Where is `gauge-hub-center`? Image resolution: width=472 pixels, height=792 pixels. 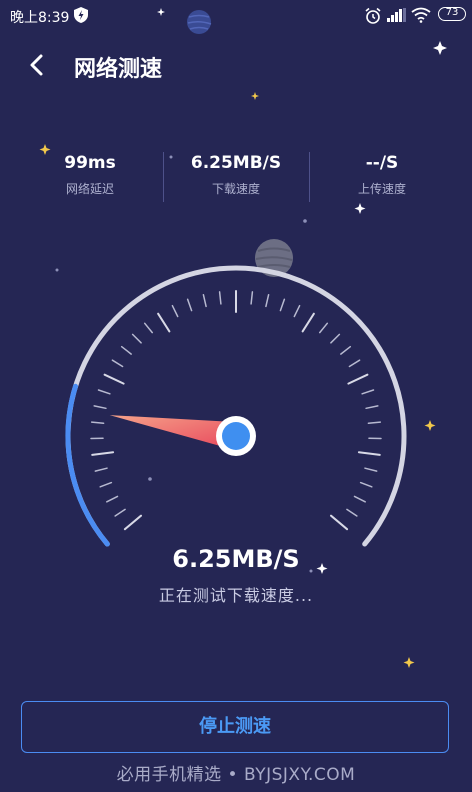
gauge-hub-center is located at coordinates (236, 436).